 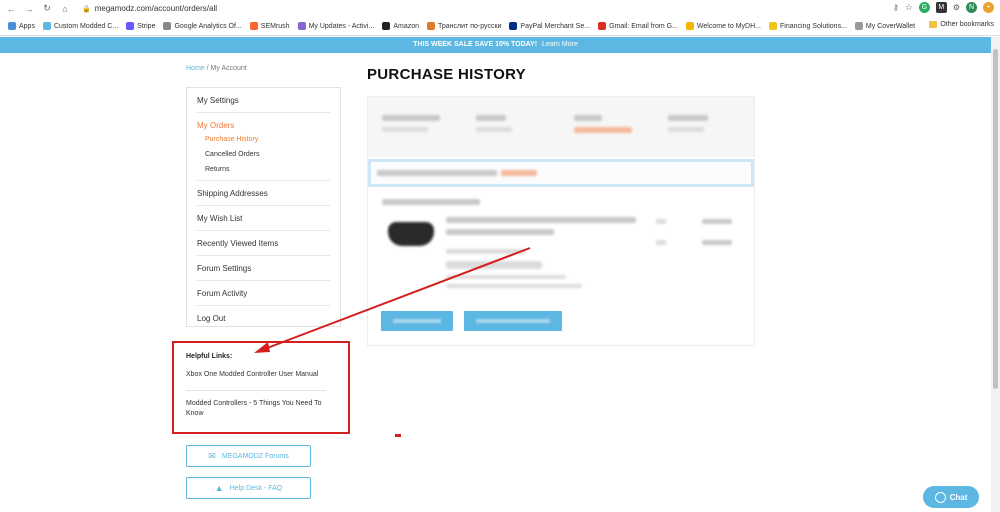 I want to click on scrollbar-thumb, so click(x=995, y=219).